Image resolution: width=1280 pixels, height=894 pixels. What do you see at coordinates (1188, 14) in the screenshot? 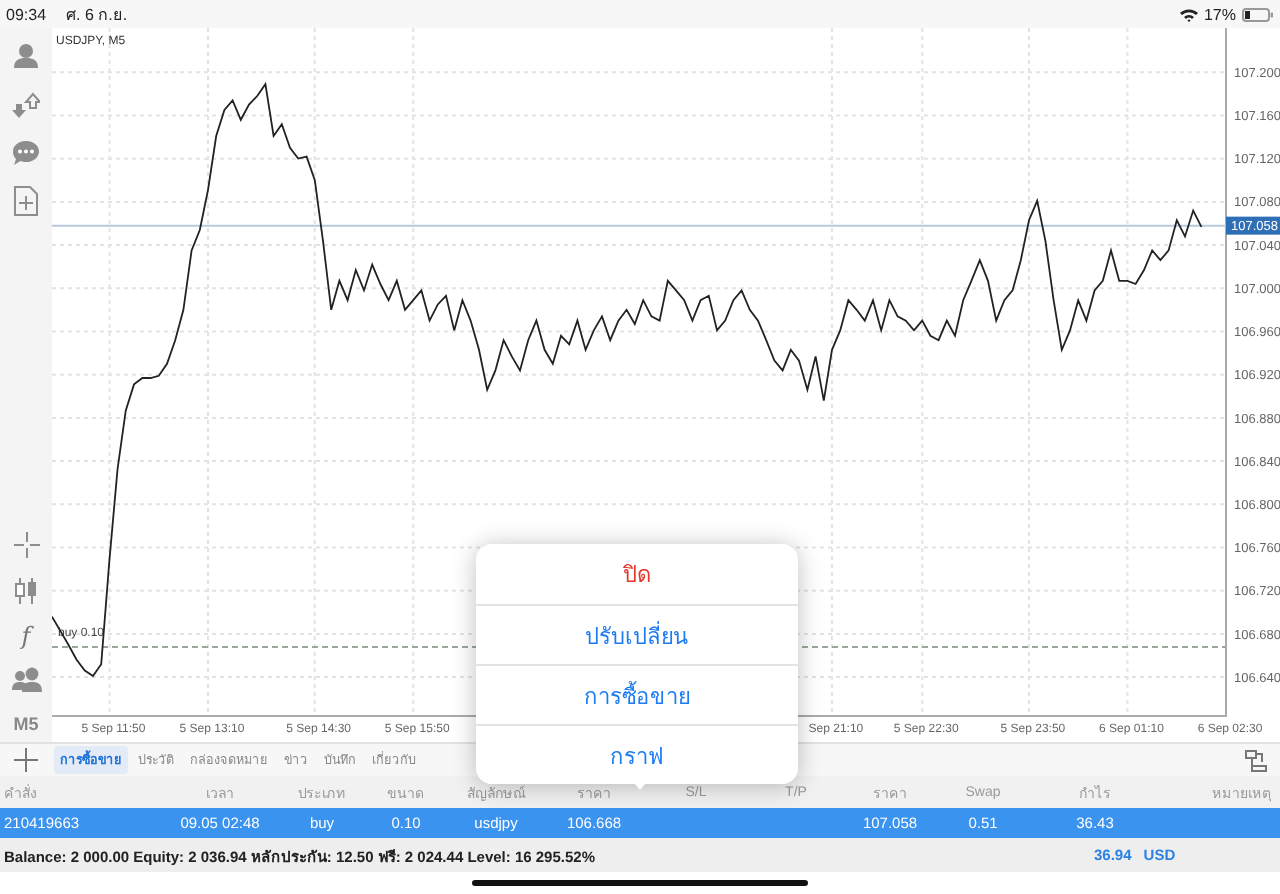
I see `wifi-icon` at bounding box center [1188, 14].